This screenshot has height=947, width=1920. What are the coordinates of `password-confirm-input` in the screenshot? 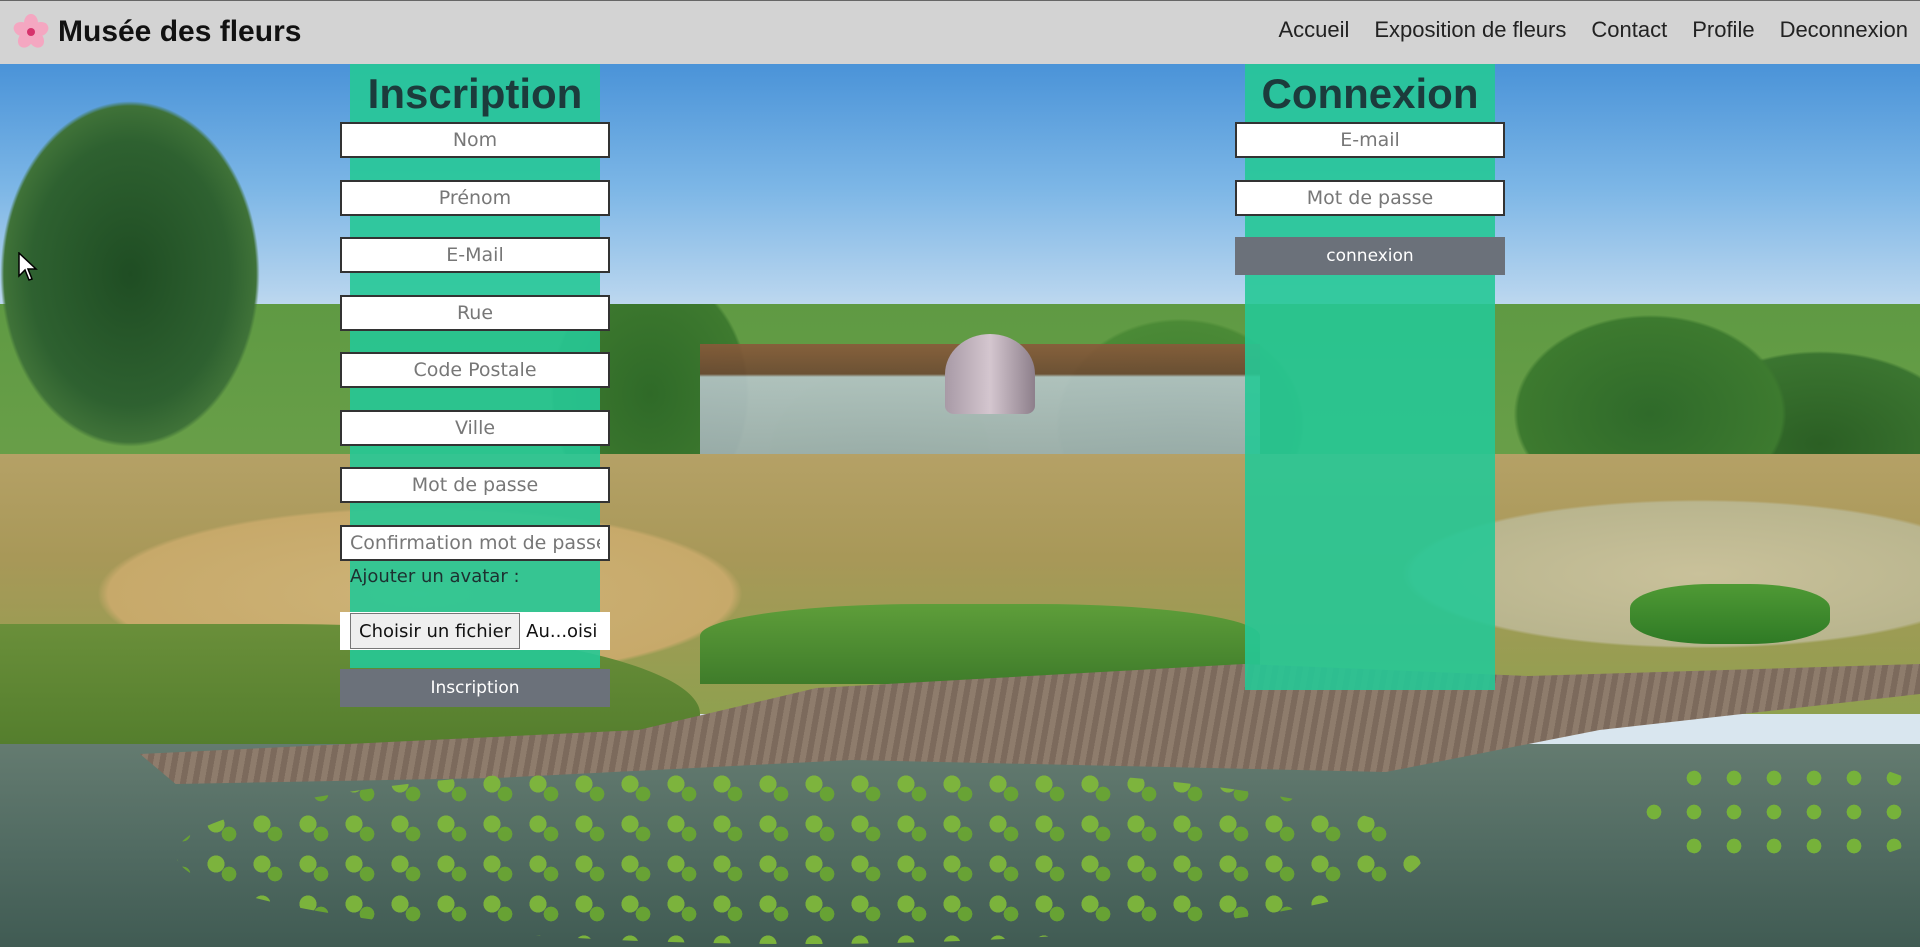 It's located at (475, 543).